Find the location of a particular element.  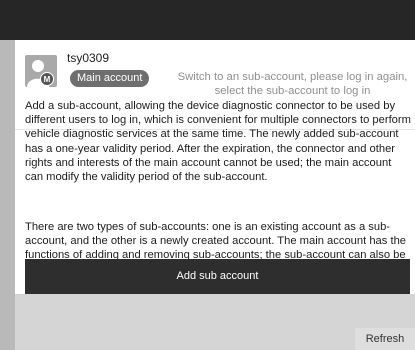

top-bar is located at coordinates (207, 20).